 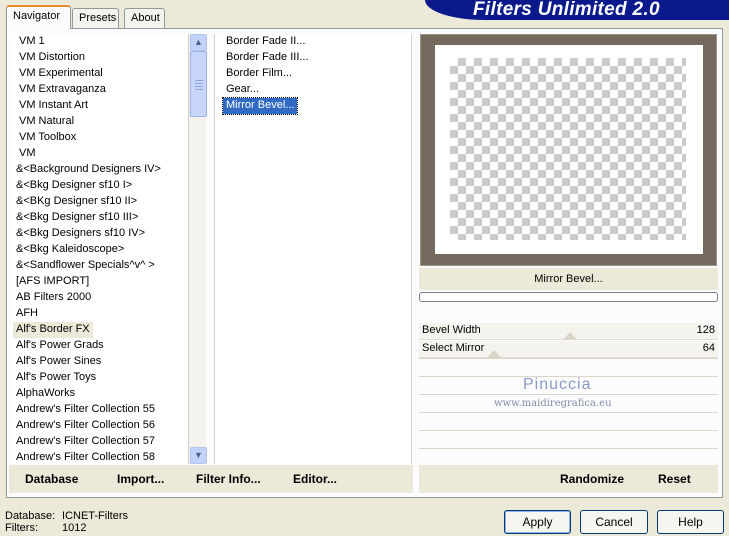 What do you see at coordinates (198, 455) in the screenshot?
I see `scroll-down-button: ▼` at bounding box center [198, 455].